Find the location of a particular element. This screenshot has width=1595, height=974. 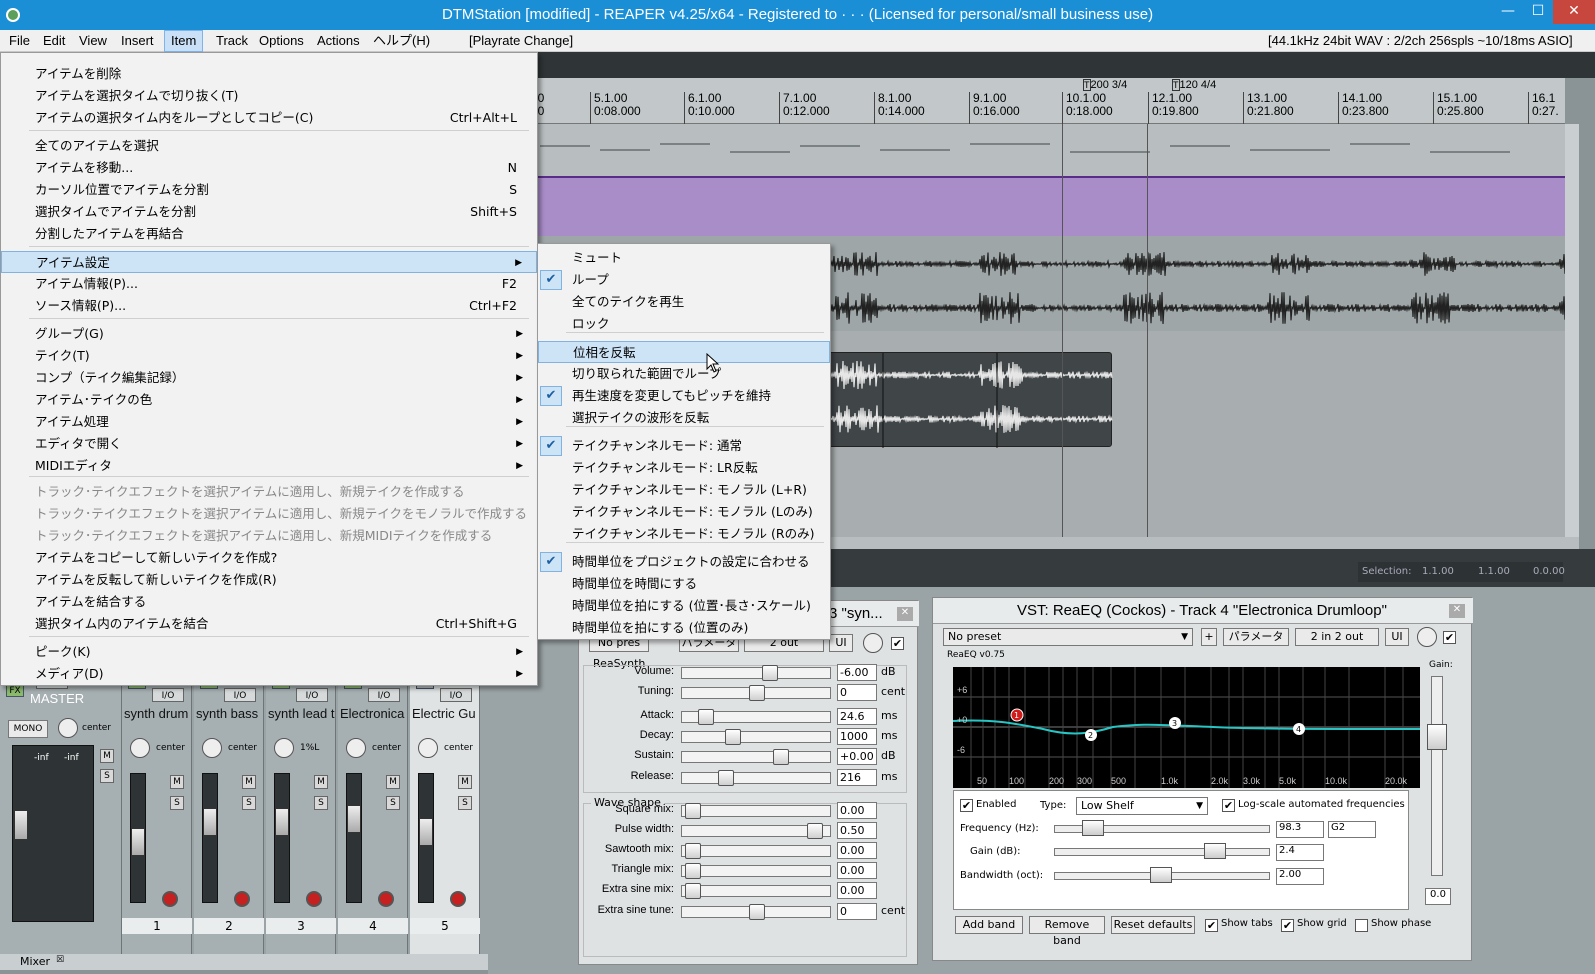

track-lane-purple is located at coordinates (1047, 206).